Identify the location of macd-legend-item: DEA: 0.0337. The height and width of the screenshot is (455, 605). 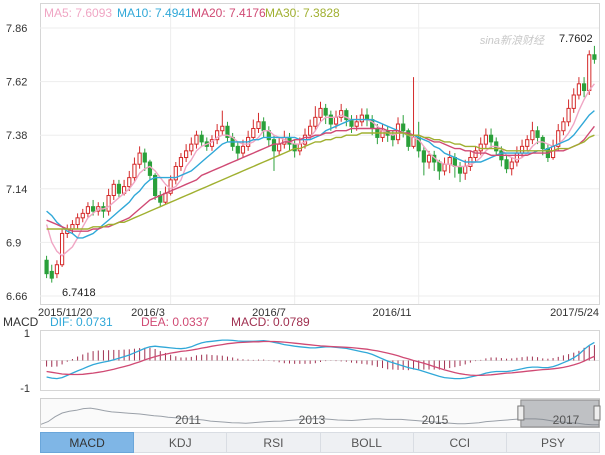
(175, 322).